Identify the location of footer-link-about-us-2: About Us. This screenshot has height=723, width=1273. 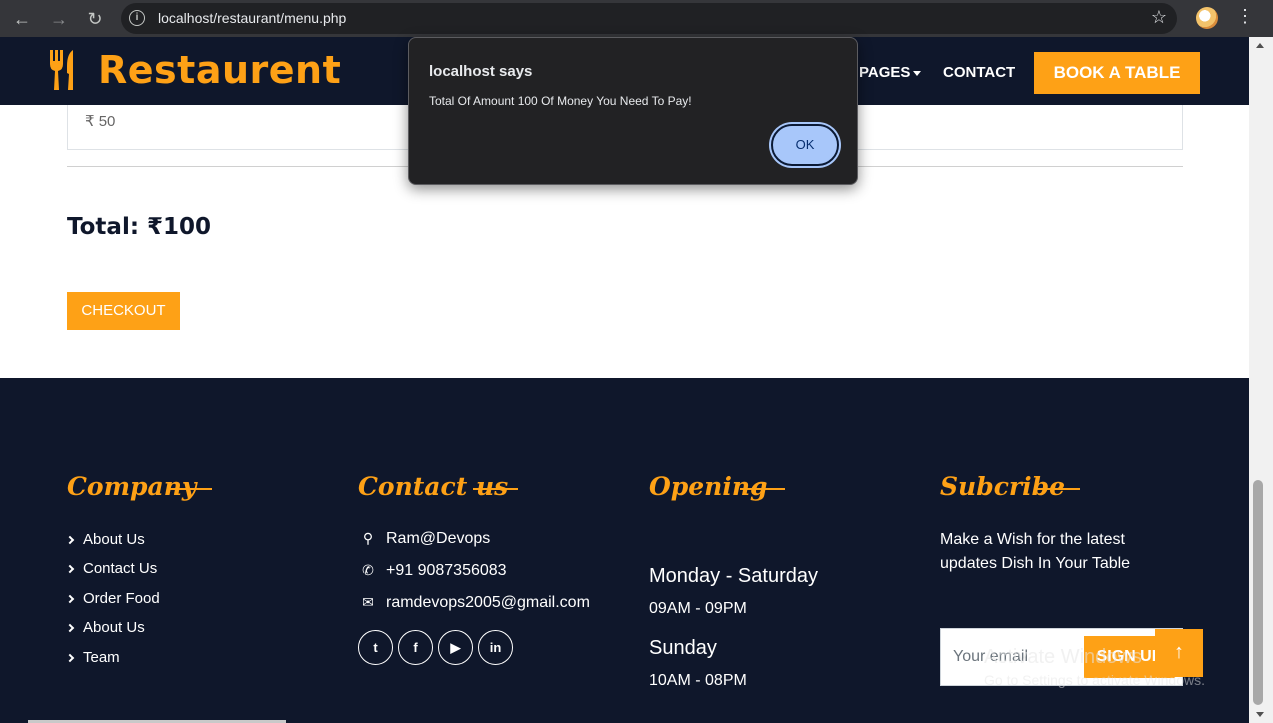
(105, 627).